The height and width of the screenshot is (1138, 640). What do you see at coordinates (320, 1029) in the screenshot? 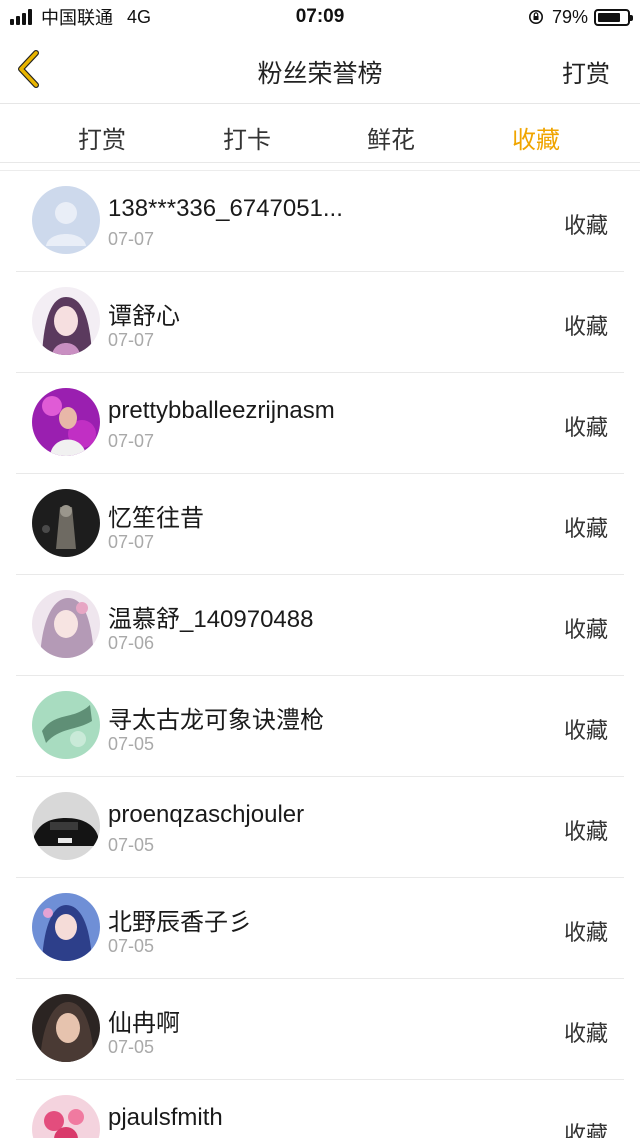
I see `list-item: 仙冉啊 07-05 收藏` at bounding box center [320, 1029].